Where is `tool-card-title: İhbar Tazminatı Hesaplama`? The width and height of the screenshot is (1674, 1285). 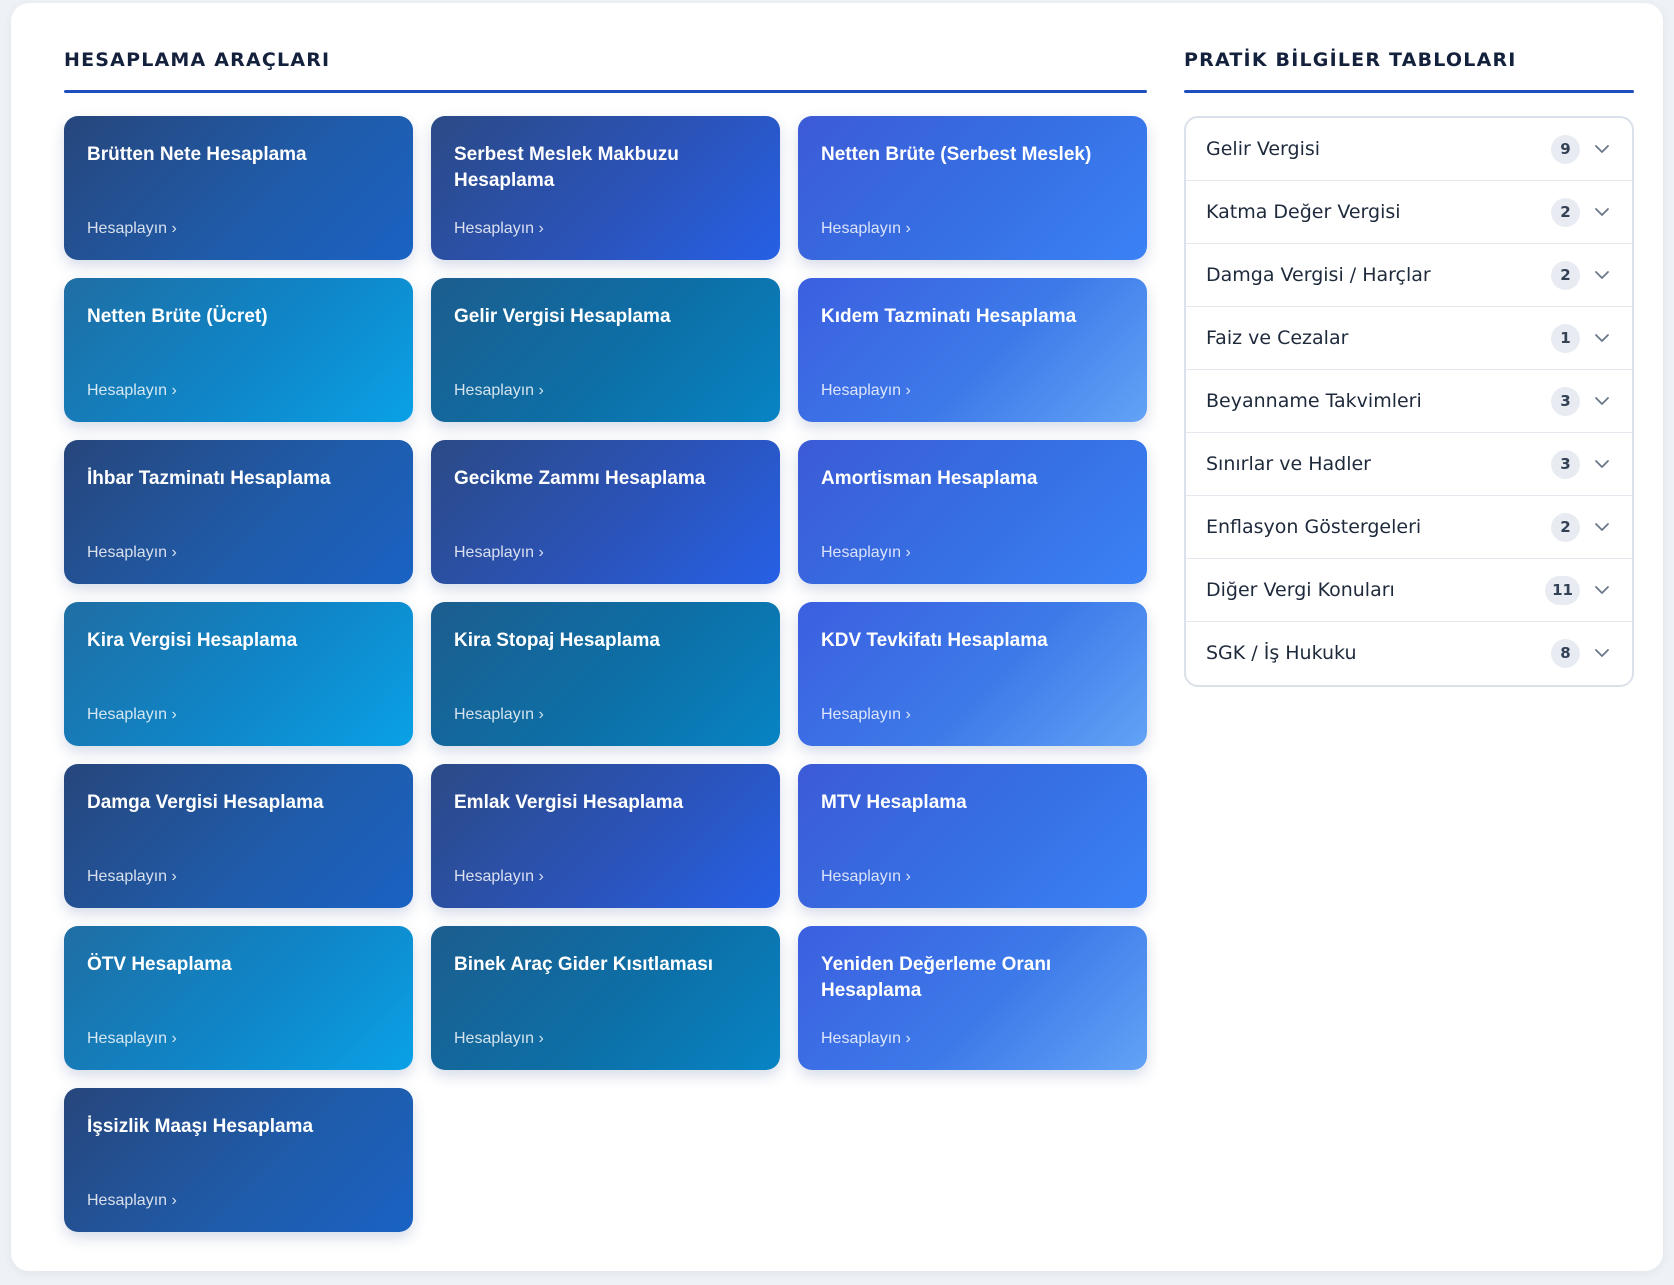 tool-card-title: İhbar Tazminatı Hesaplama is located at coordinates (209, 478).